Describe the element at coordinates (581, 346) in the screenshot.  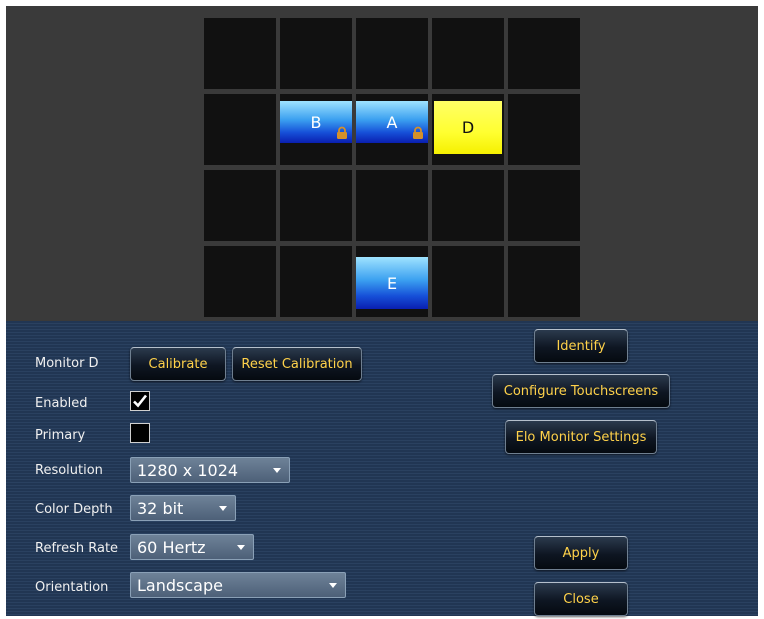
I see `identify-button: Identify` at that location.